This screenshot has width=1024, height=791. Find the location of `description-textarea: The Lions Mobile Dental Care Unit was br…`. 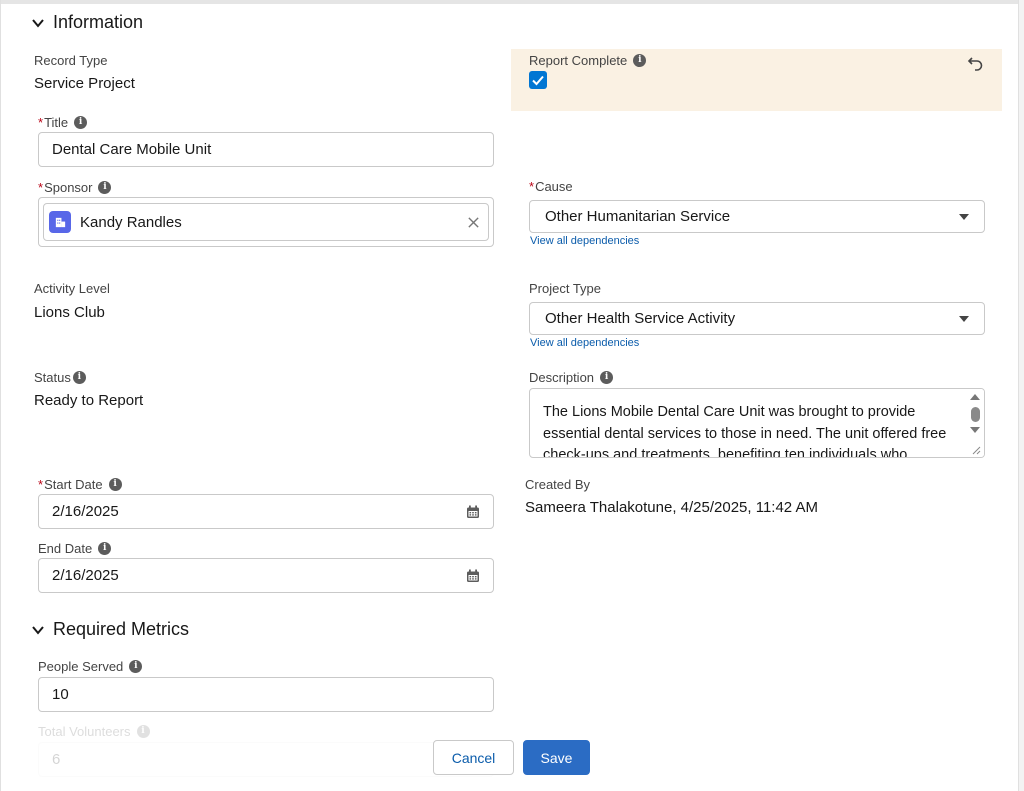

description-textarea: The Lions Mobile Dental Care Unit was br… is located at coordinates (757, 423).